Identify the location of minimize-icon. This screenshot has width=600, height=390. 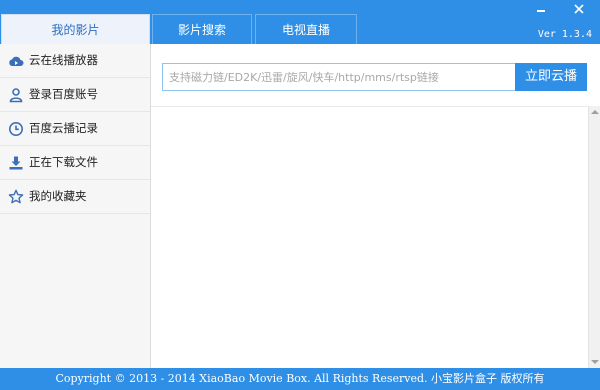
(541, 10).